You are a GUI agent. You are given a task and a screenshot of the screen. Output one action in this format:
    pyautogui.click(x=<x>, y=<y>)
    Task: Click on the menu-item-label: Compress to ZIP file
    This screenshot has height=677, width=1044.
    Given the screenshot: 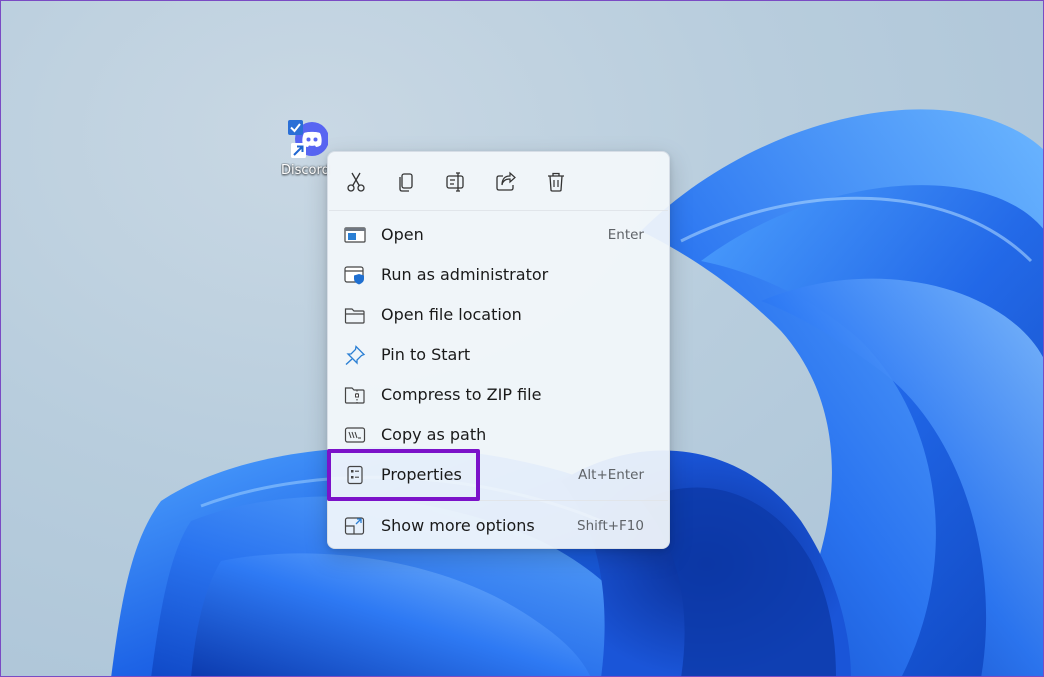 What is the action you would take?
    pyautogui.click(x=461, y=394)
    